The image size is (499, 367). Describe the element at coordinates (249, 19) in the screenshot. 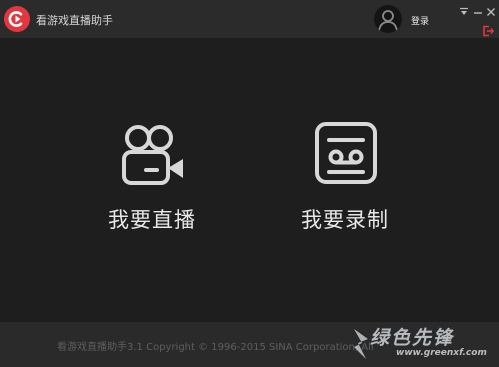

I see `title-bar: 看游戏直播助手 登录` at that location.